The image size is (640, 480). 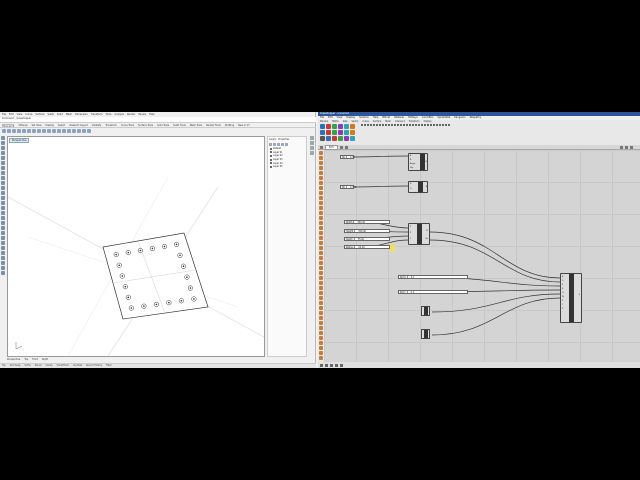 I want to click on render-icon, so click(x=84, y=131).